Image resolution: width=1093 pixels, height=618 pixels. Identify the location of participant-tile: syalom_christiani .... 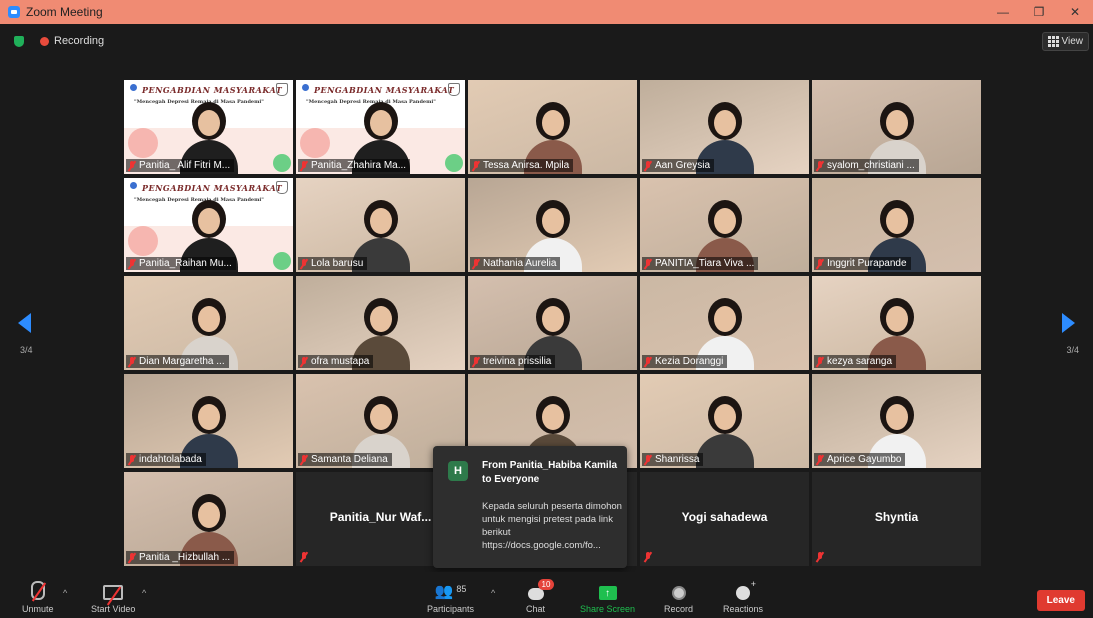
(896, 127).